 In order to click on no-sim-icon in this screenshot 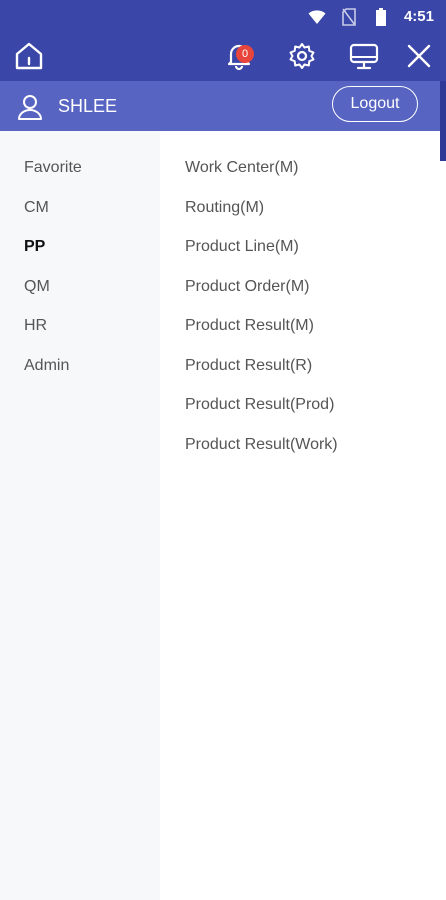, I will do `click(349, 16)`.